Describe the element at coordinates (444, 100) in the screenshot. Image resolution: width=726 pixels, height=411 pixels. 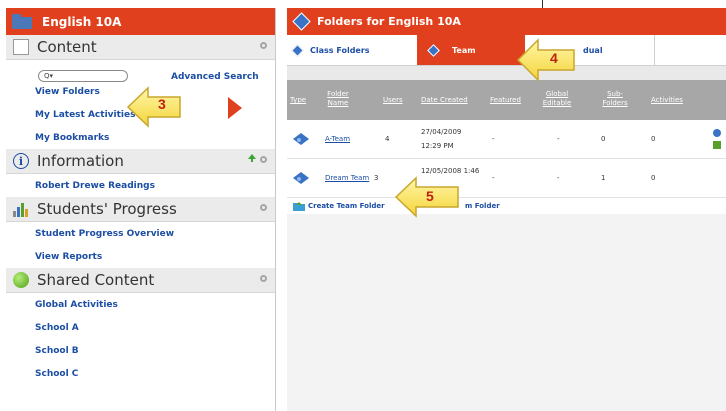
I see `col-date-created: Date Created` at that location.